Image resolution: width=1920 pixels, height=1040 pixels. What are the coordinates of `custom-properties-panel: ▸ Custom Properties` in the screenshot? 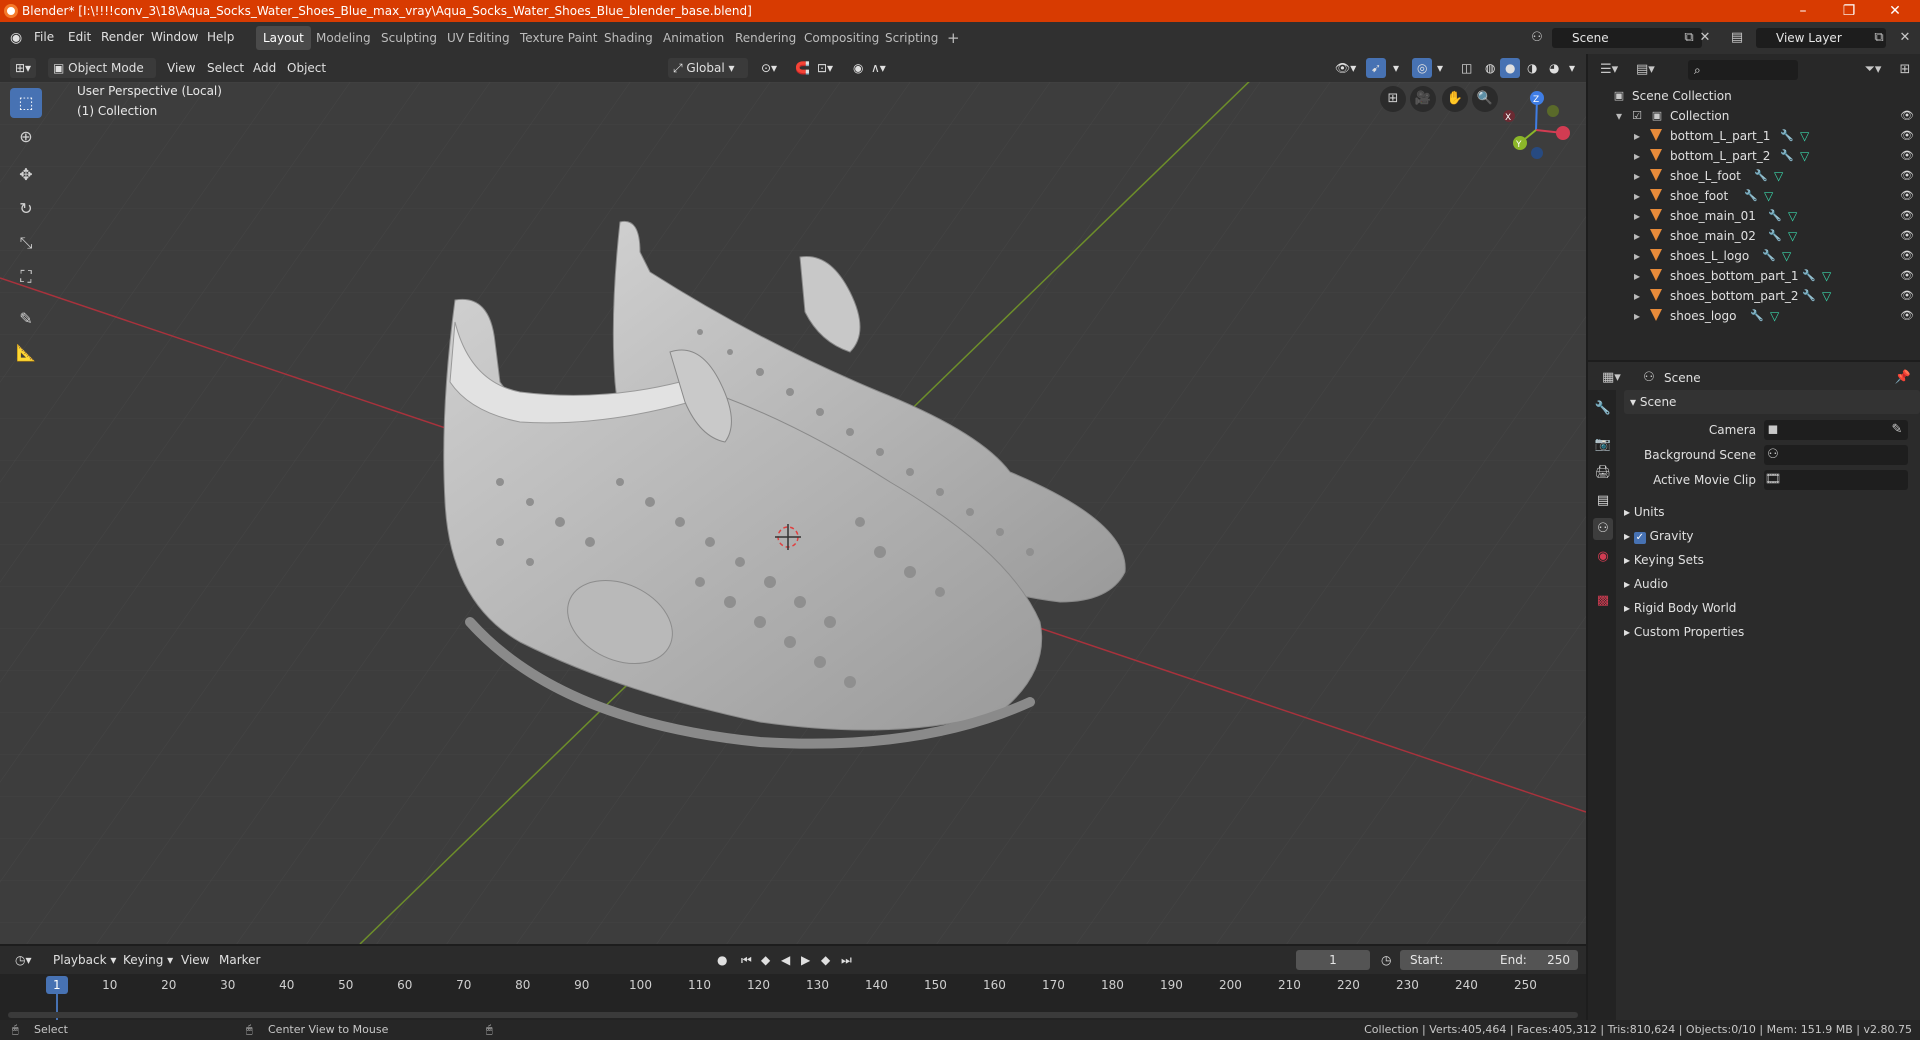 It's located at (1769, 632).